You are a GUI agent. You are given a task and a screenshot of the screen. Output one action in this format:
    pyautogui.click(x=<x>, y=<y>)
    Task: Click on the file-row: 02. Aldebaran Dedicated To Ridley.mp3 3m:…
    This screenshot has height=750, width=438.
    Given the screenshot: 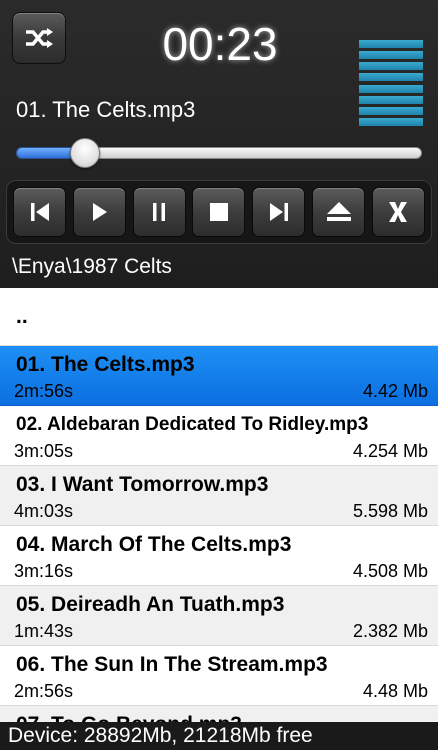 What is the action you would take?
    pyautogui.click(x=219, y=436)
    